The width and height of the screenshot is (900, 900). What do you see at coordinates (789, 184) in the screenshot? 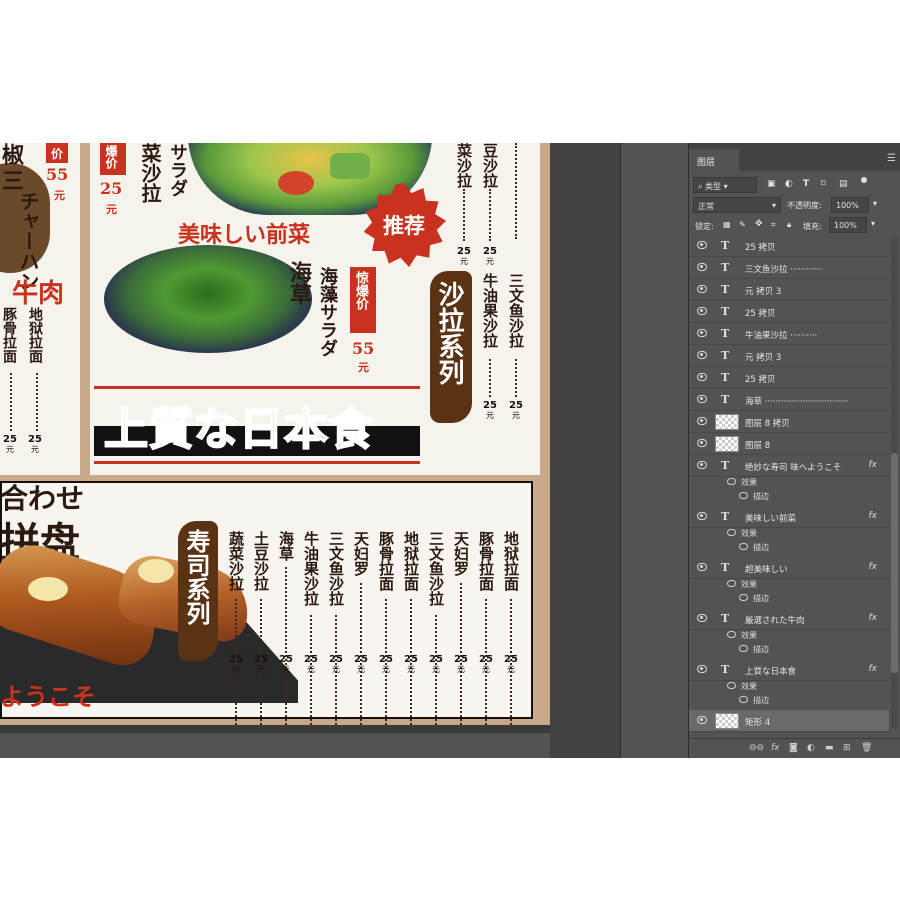
I see `filter-adjust-icon: ◐` at bounding box center [789, 184].